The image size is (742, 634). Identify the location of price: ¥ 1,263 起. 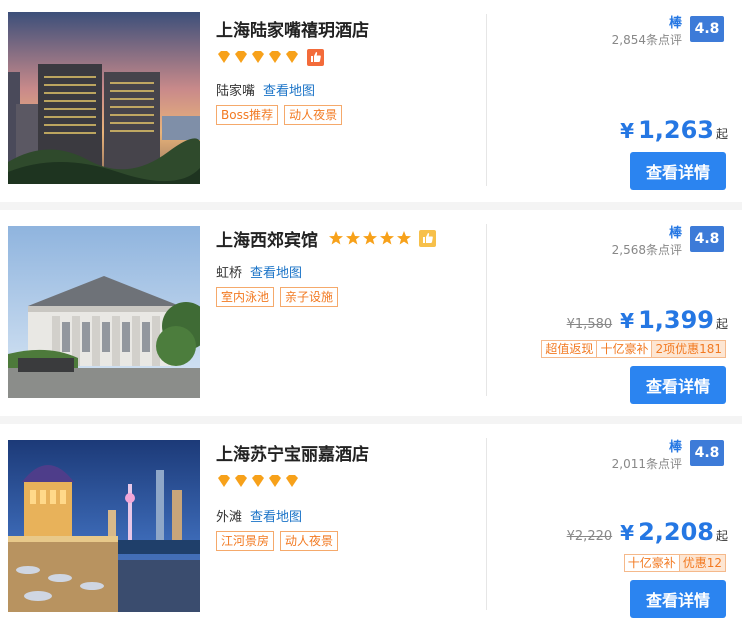
(674, 130).